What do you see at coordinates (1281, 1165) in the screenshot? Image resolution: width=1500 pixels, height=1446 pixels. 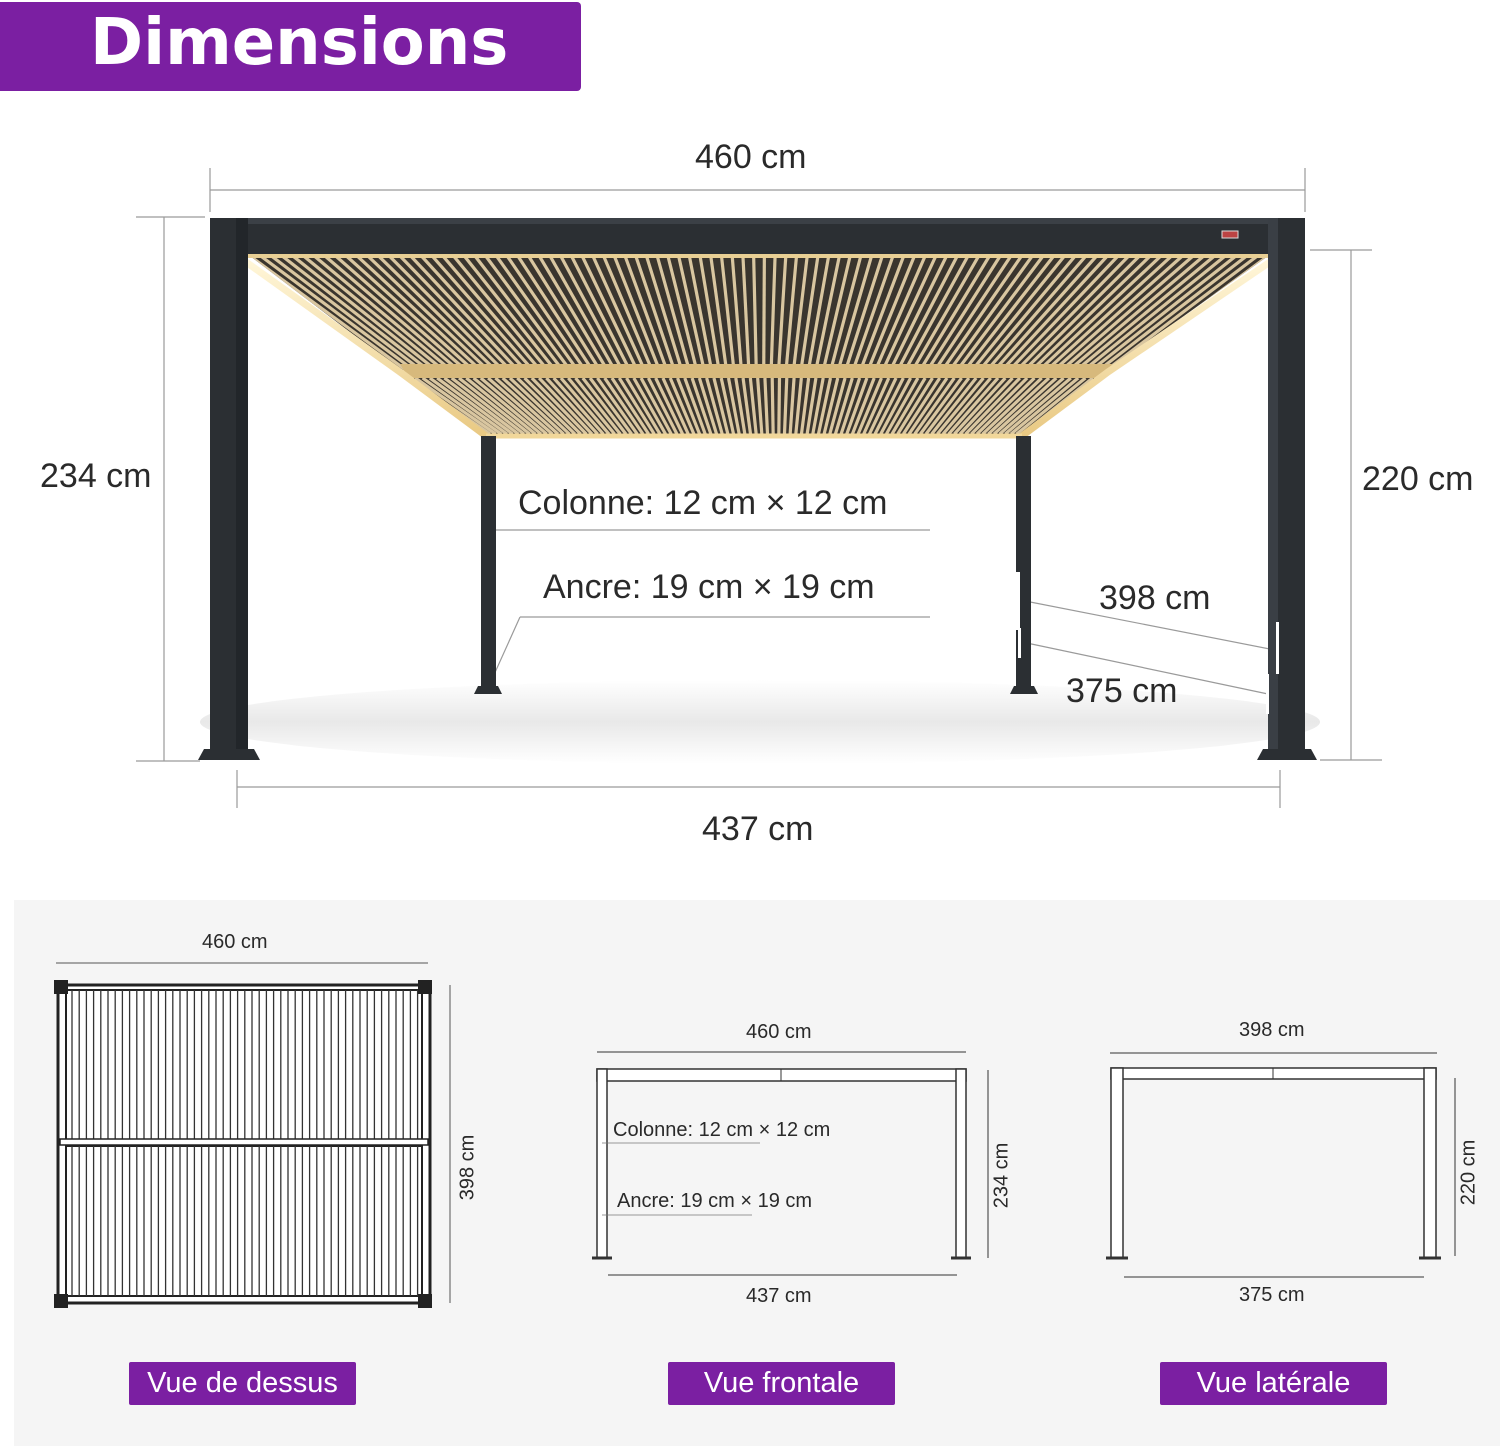 I see `side-view-drawing` at bounding box center [1281, 1165].